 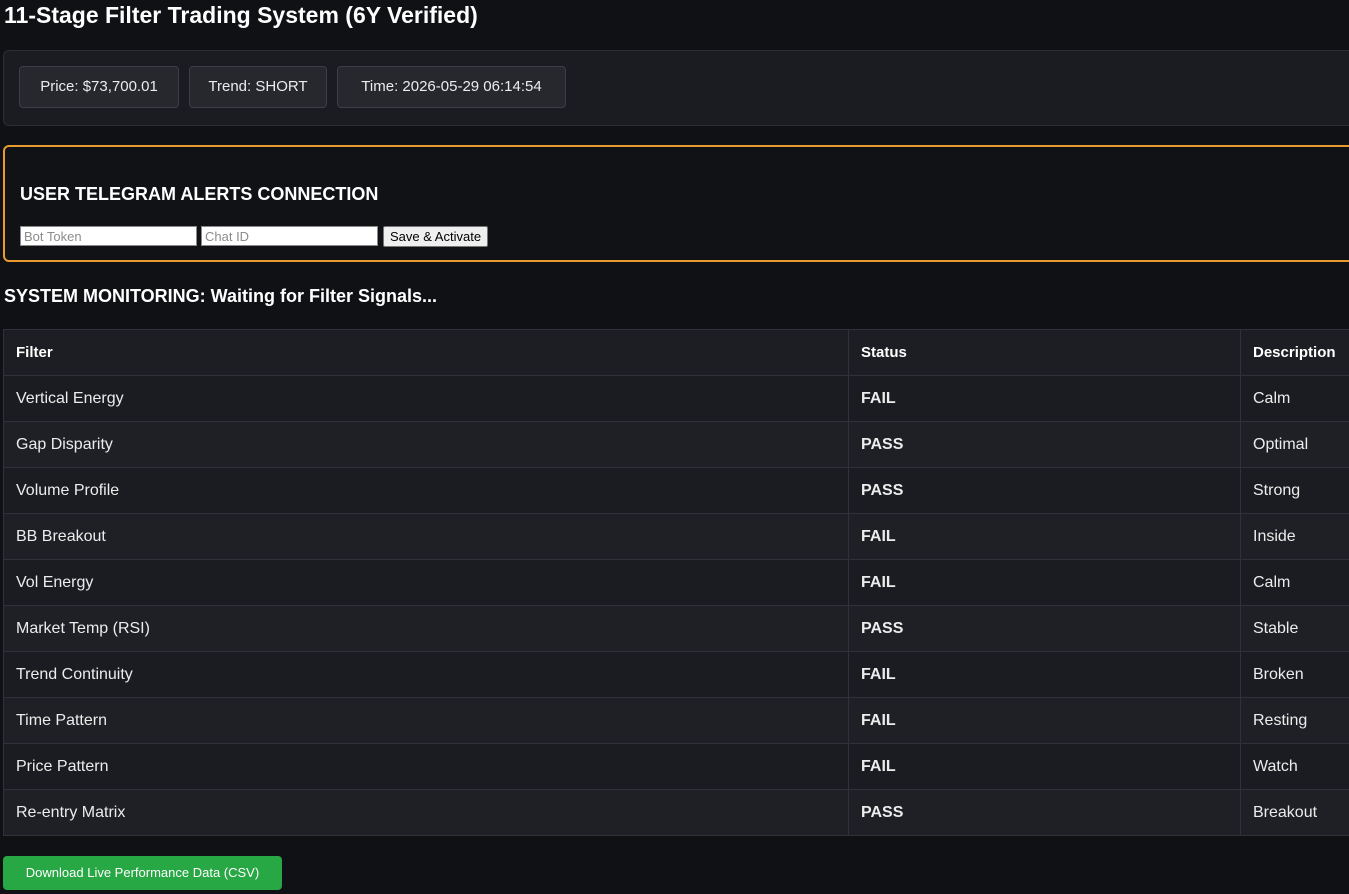 I want to click on filter-name-cell: Vertical Energy, so click(x=426, y=398).